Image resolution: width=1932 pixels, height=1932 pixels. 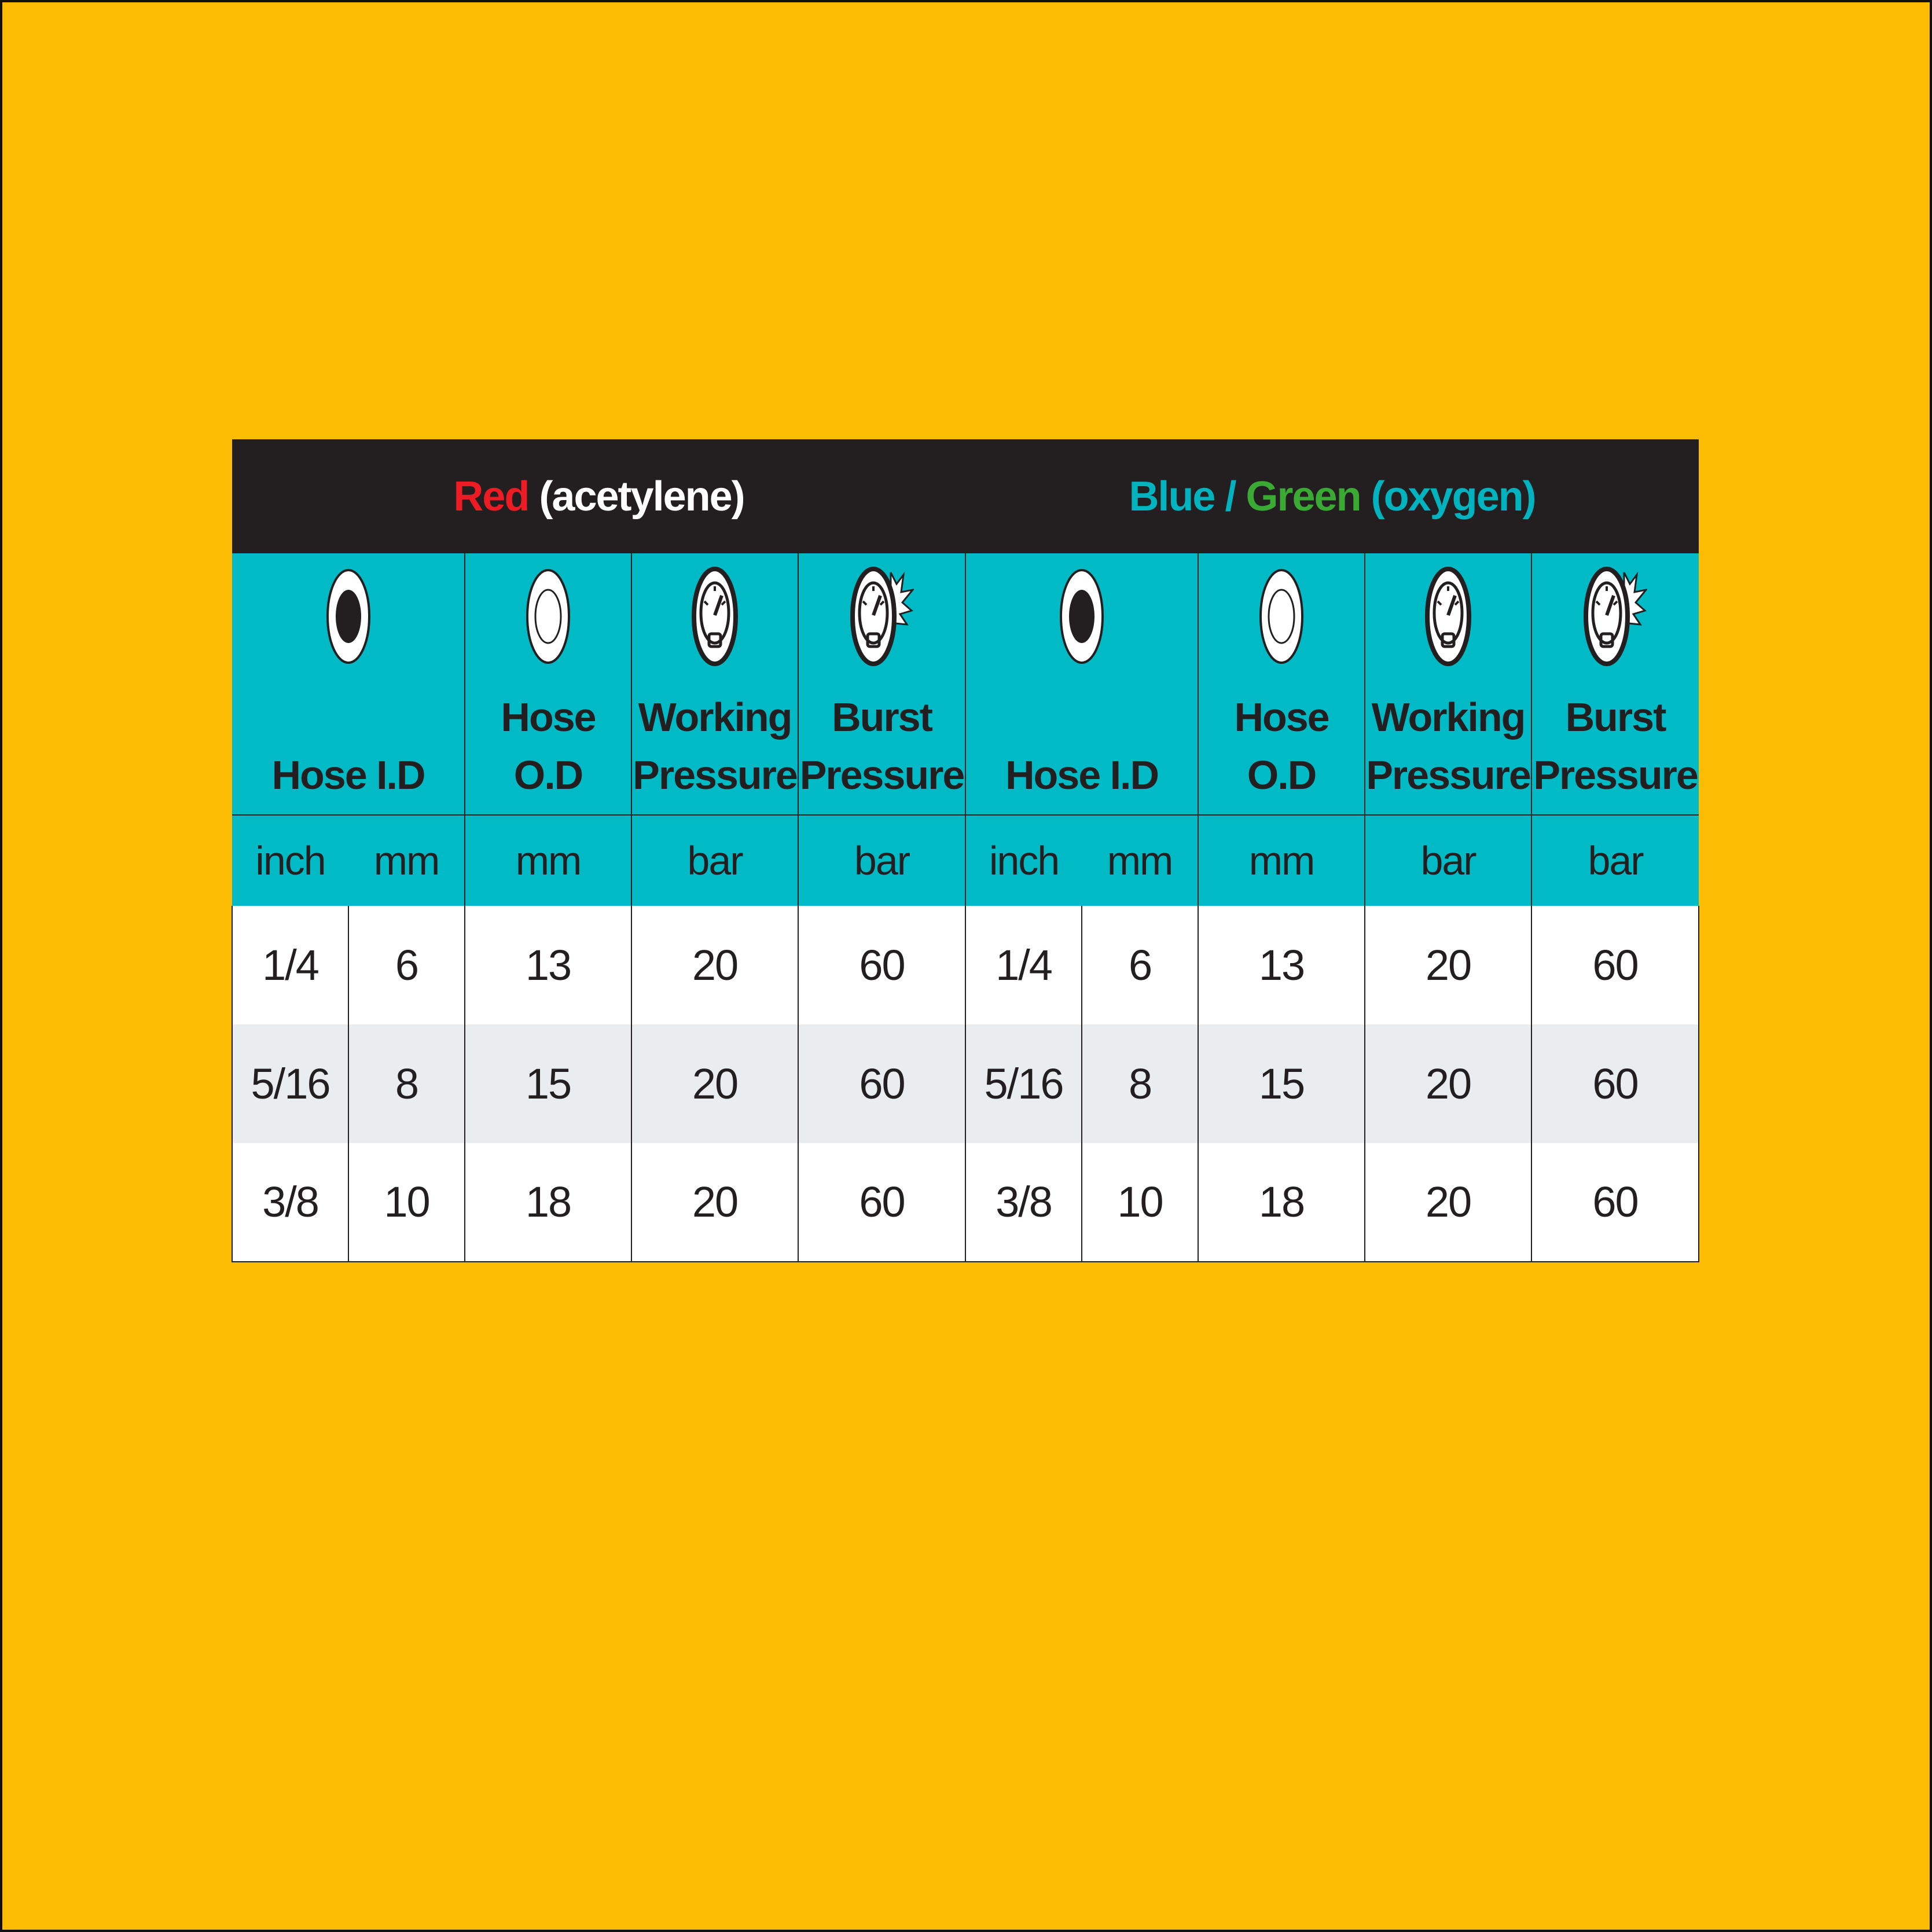 What do you see at coordinates (1303, 496) in the screenshot?
I see `green-label: Green` at bounding box center [1303, 496].